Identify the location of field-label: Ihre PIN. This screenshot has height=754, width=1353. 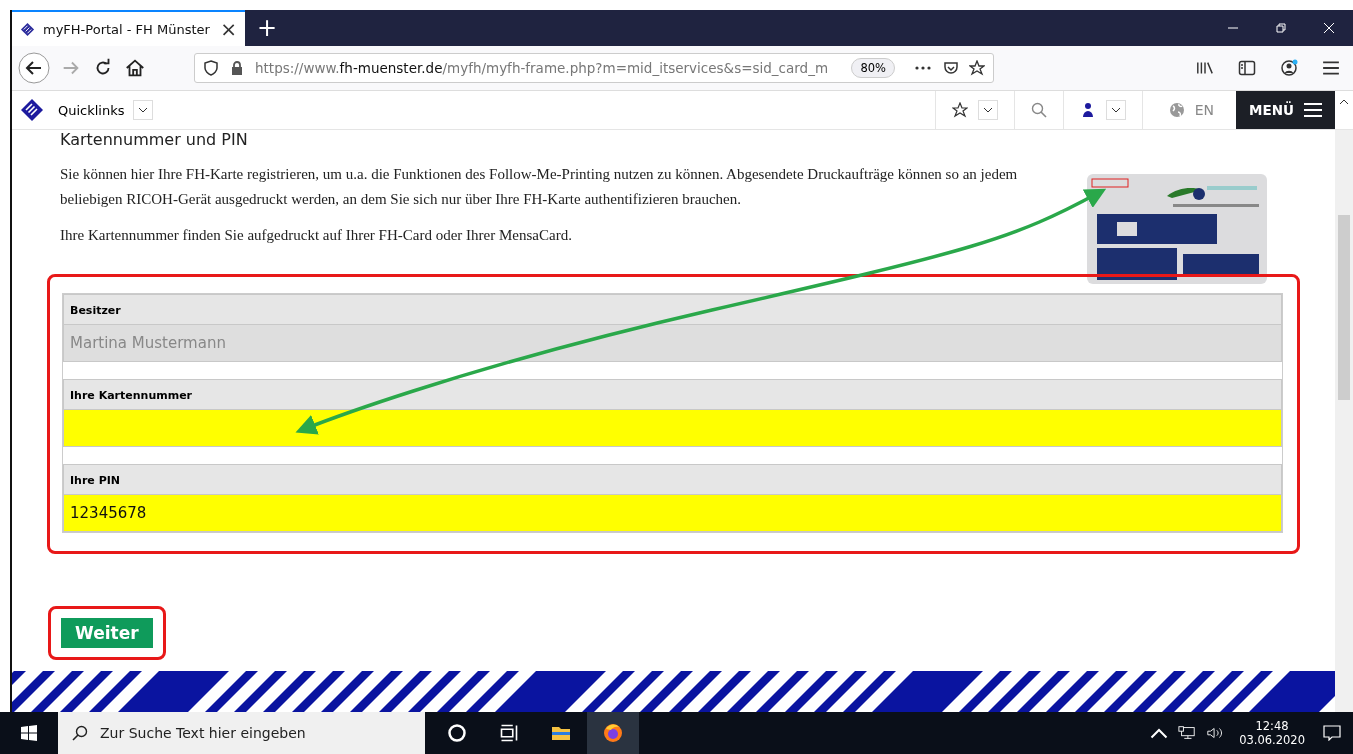
(672, 479).